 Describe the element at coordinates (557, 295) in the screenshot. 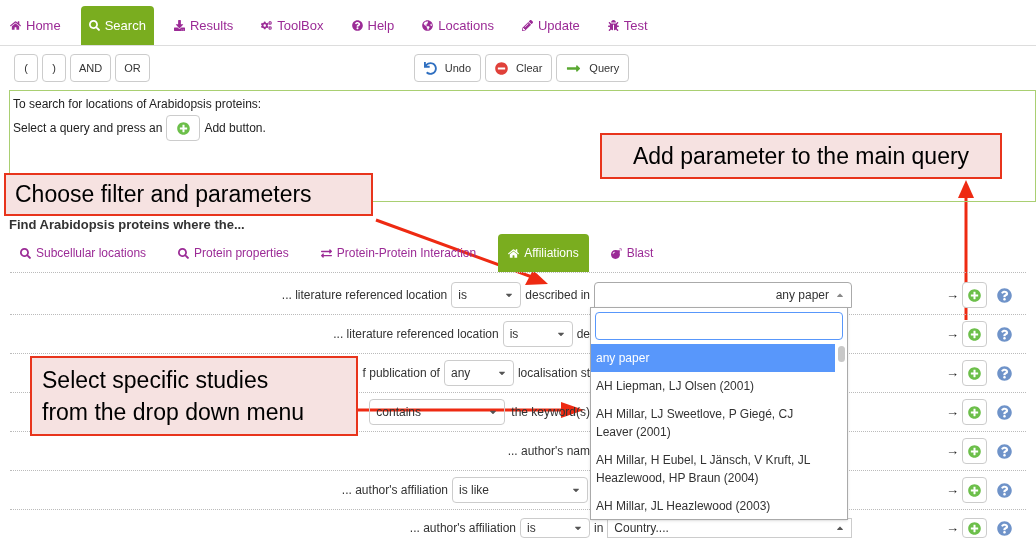

I see `filter-label: described in` at that location.